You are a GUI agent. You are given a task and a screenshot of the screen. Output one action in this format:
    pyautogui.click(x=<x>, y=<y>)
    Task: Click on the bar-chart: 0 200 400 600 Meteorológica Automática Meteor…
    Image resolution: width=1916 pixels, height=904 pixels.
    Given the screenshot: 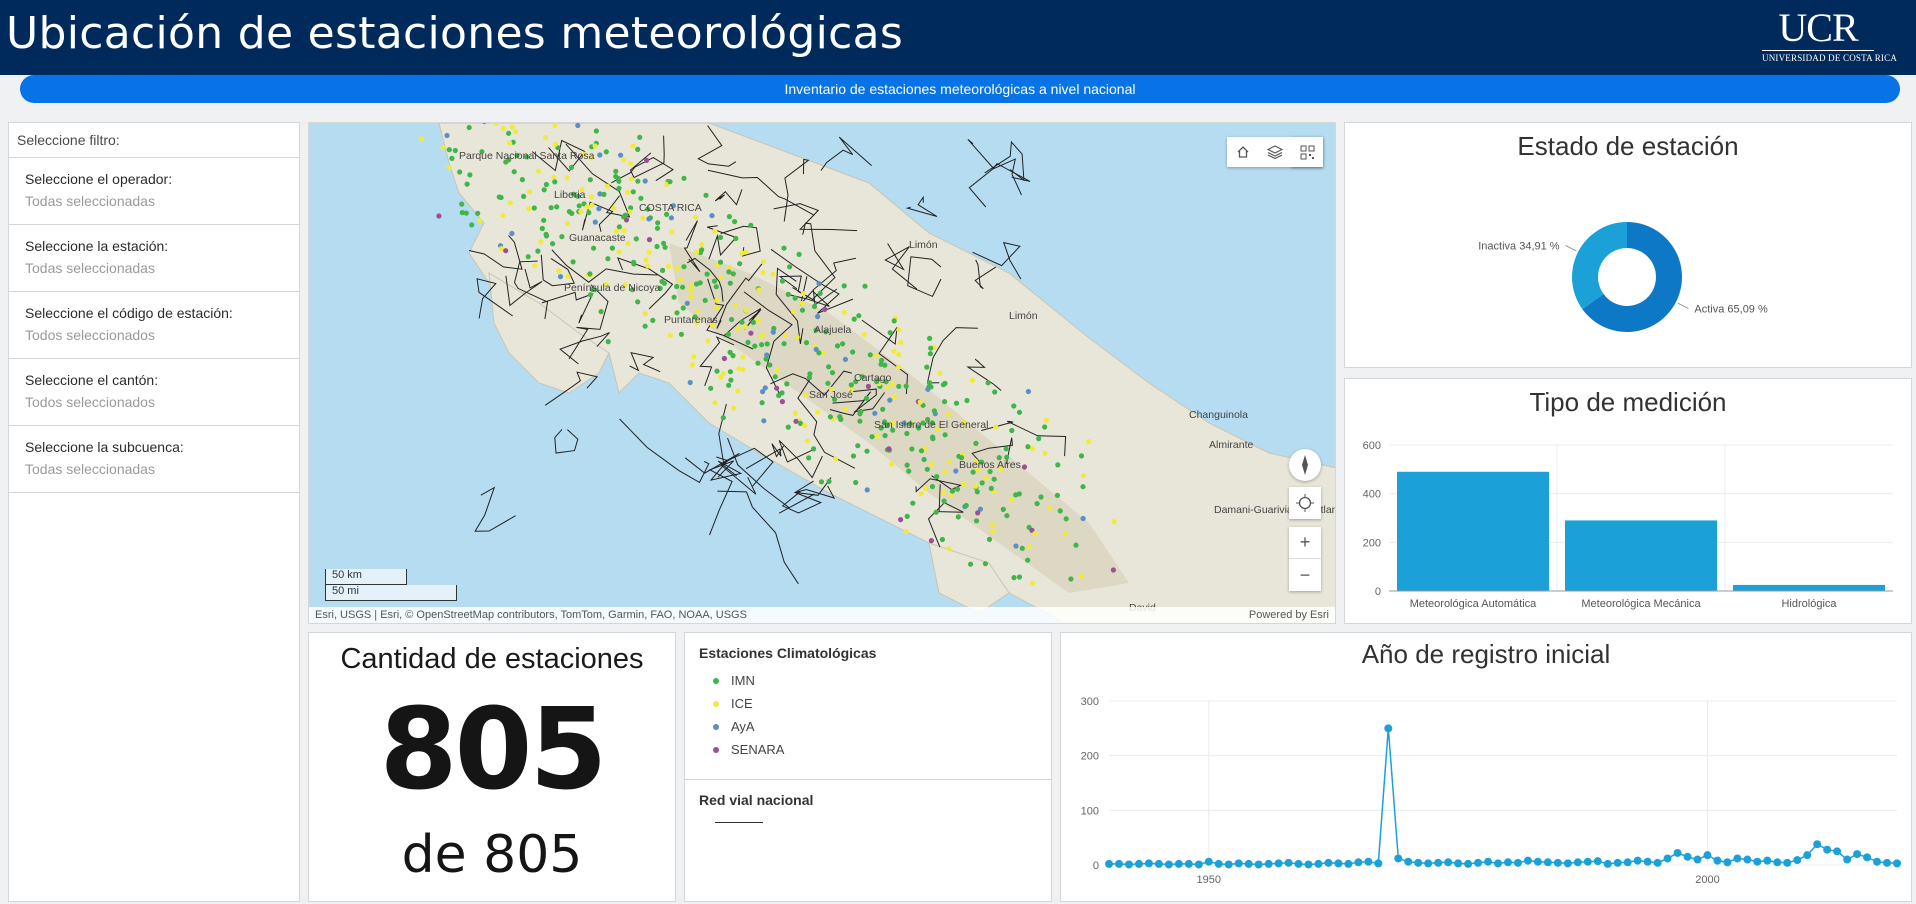 What is the action you would take?
    pyautogui.click(x=1629, y=502)
    